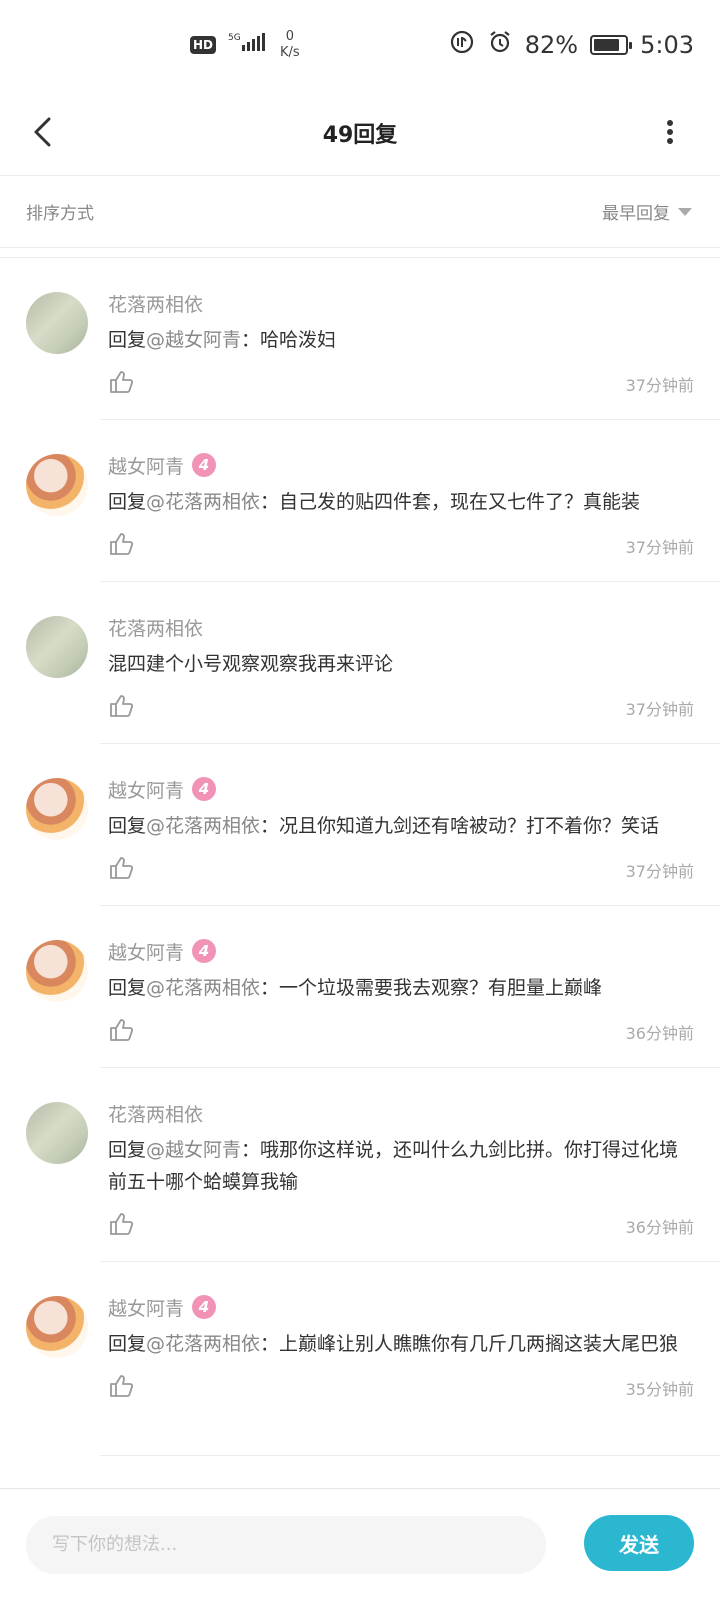 Image resolution: width=720 pixels, height=1600 pixels. What do you see at coordinates (401, 668) in the screenshot?
I see `reply-content: 花落两相依 混四建个小号观察观察我再来评论 37分钟前` at bounding box center [401, 668].